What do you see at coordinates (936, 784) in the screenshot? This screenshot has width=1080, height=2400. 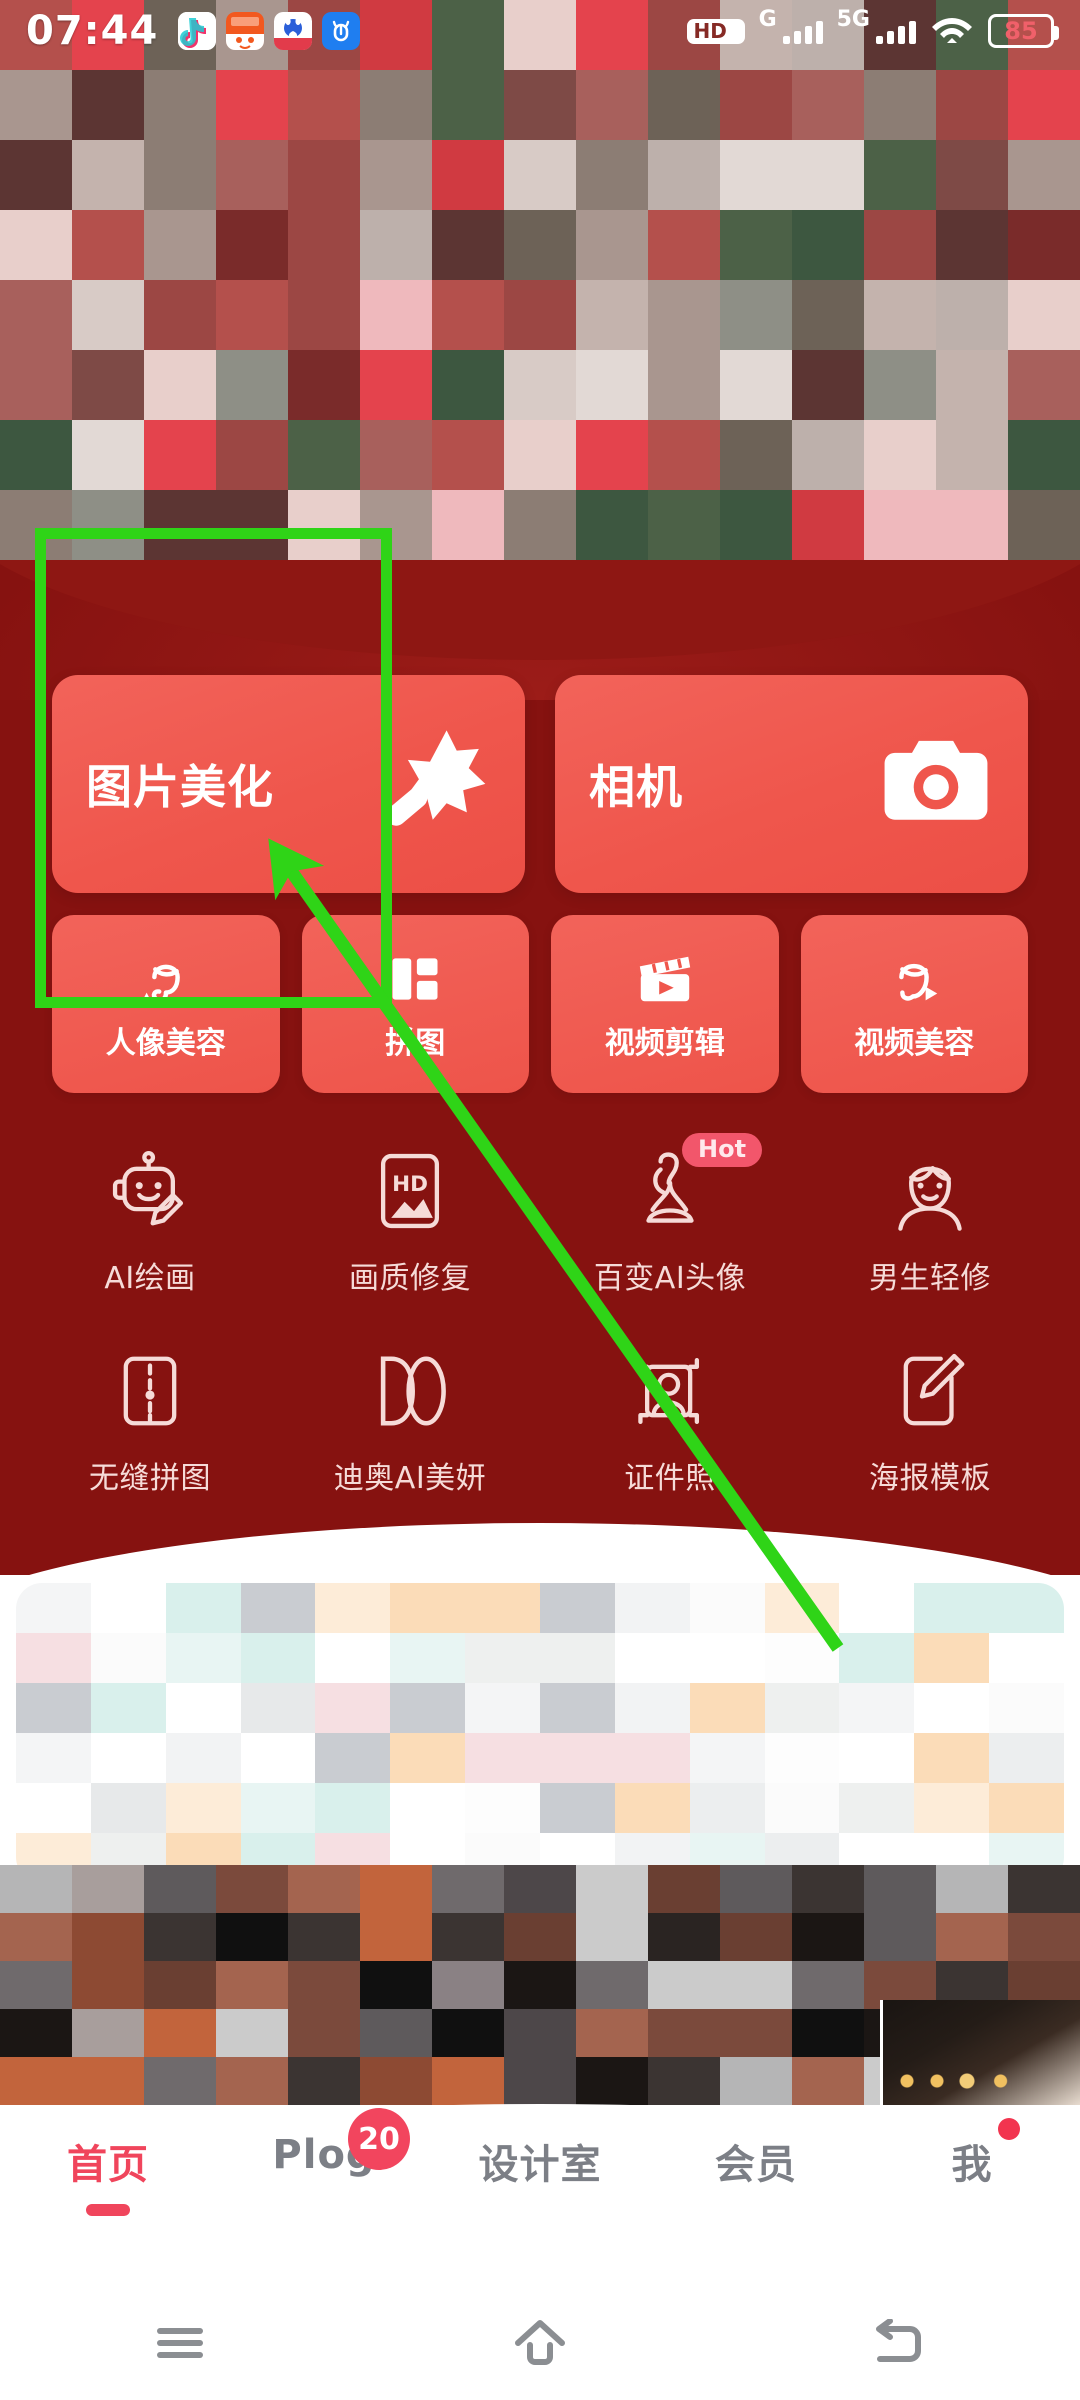 I see `camera-icon` at bounding box center [936, 784].